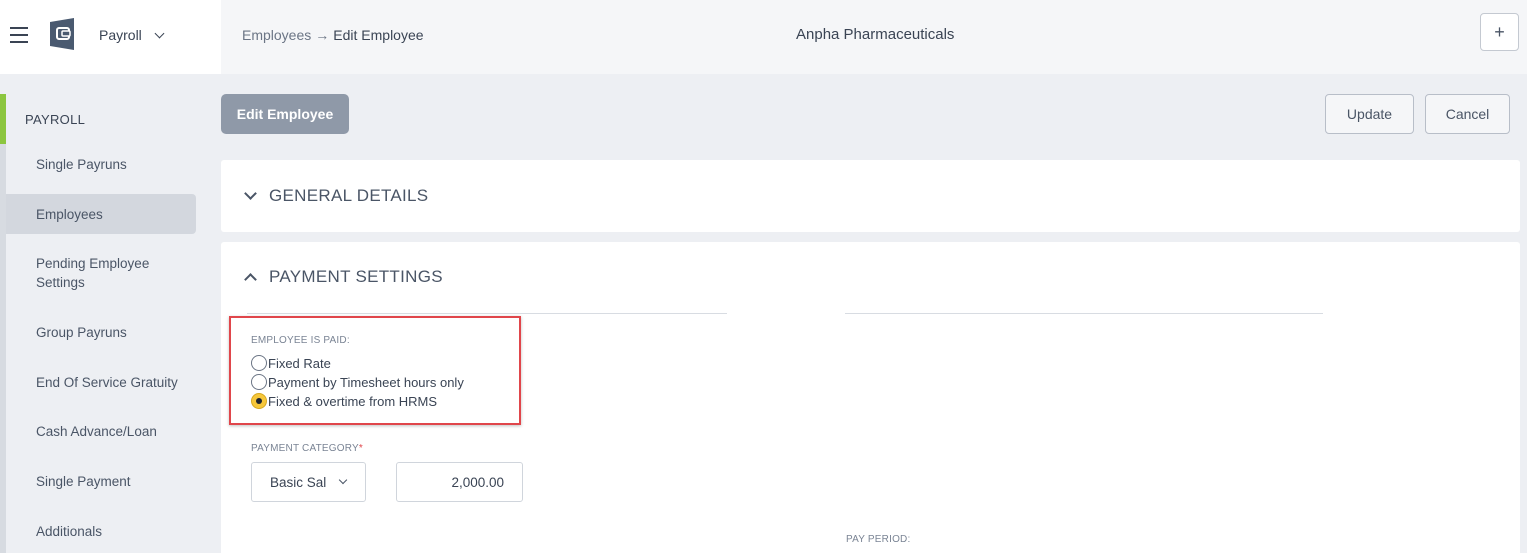  I want to click on payment-settings-toggle: PAYMENT SETTINGS, so click(343, 277).